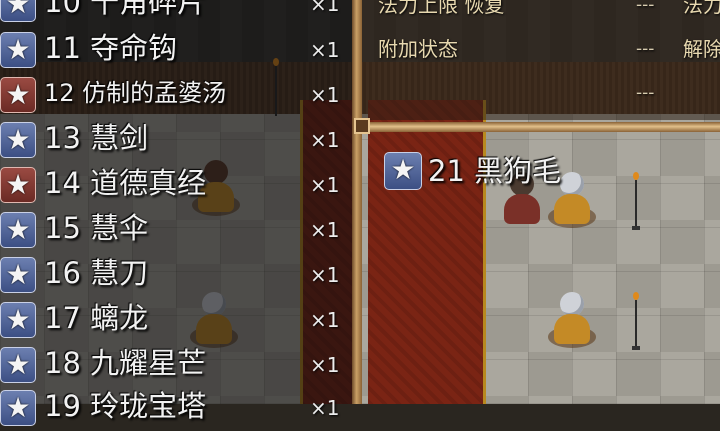 The image size is (720, 431). What do you see at coordinates (125, 363) in the screenshot?
I see `item-name: 18 九耀星芒` at bounding box center [125, 363].